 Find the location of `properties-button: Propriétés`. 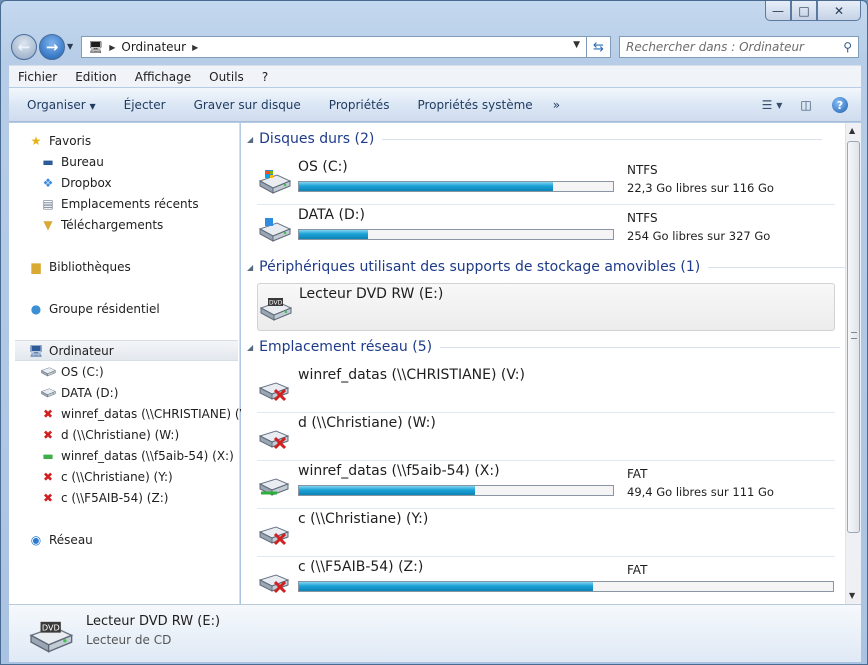

properties-button: Propriétés is located at coordinates (359, 105).